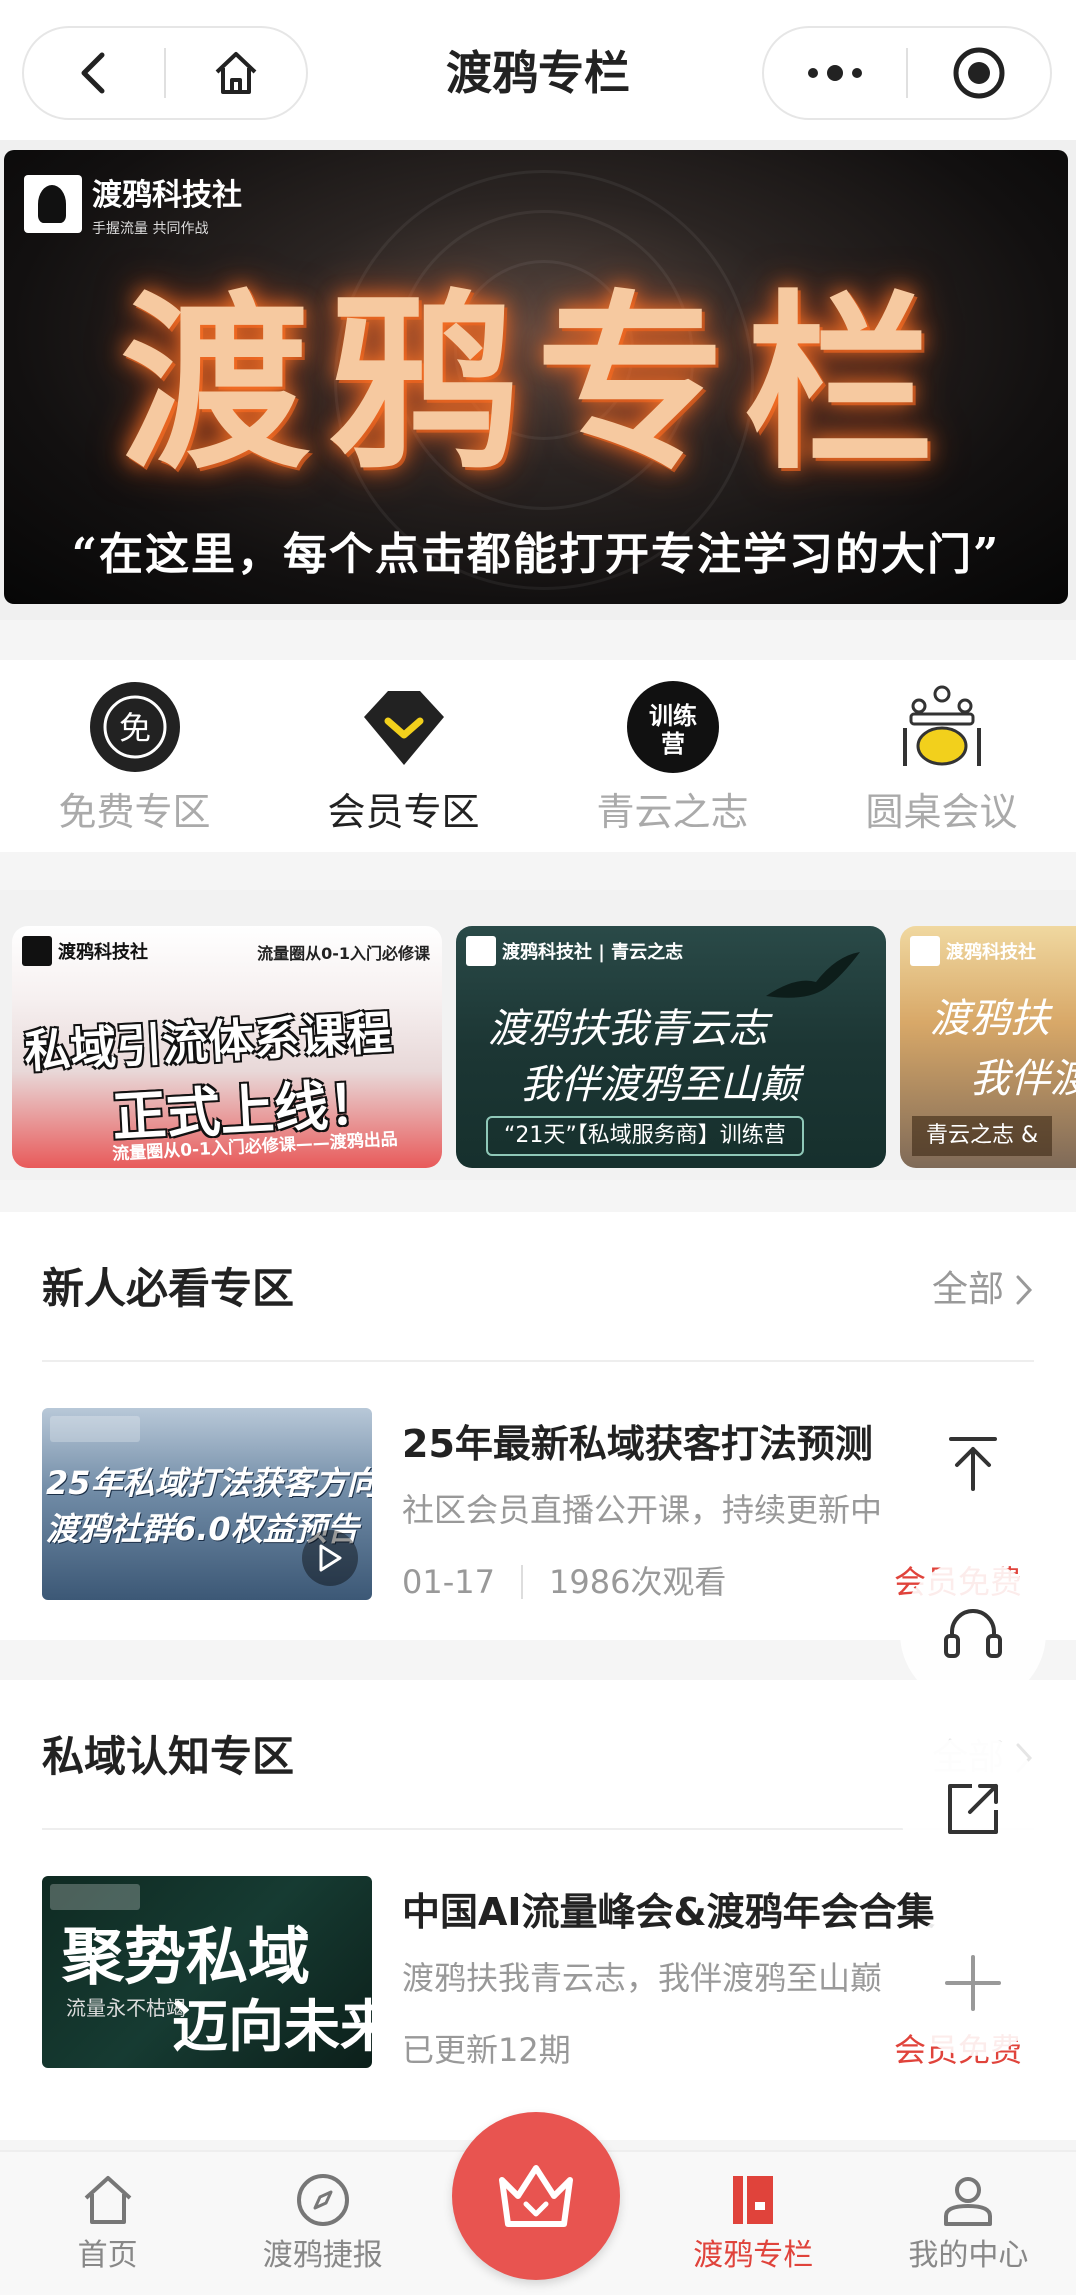 The image size is (1076, 2295). I want to click on content-title: 25年最新私域获客打法预测, so click(637, 1444).